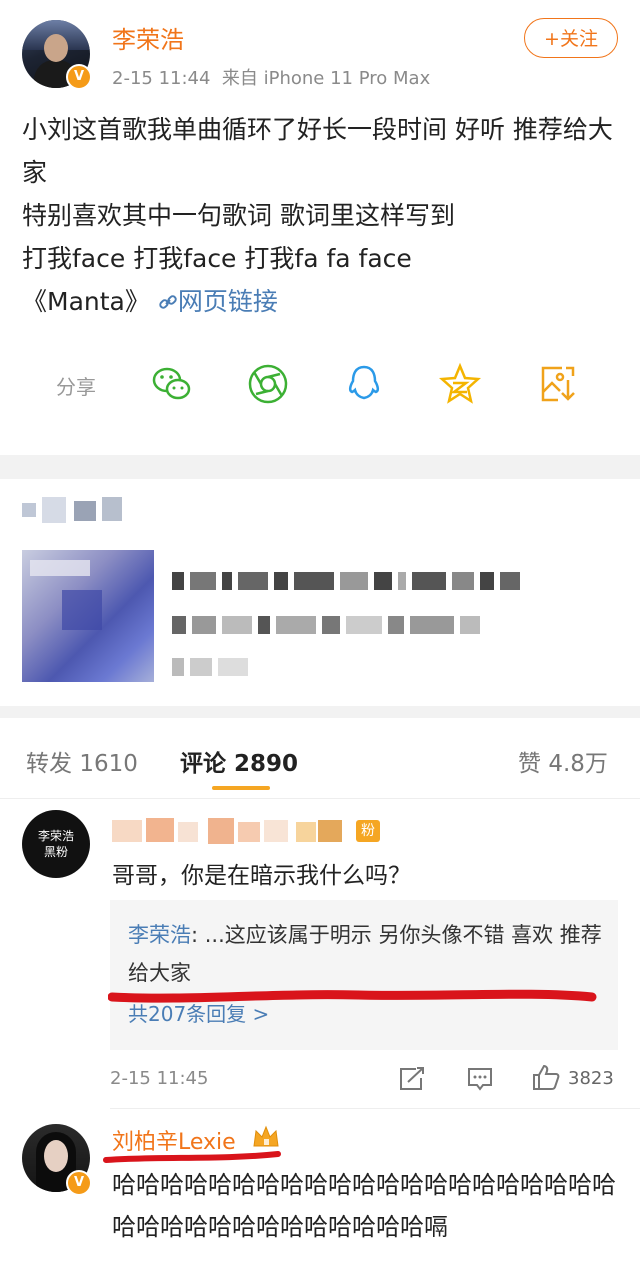 This screenshot has height=1283, width=640. Describe the element at coordinates (591, 1078) in the screenshot. I see `like-count: 3823` at that location.